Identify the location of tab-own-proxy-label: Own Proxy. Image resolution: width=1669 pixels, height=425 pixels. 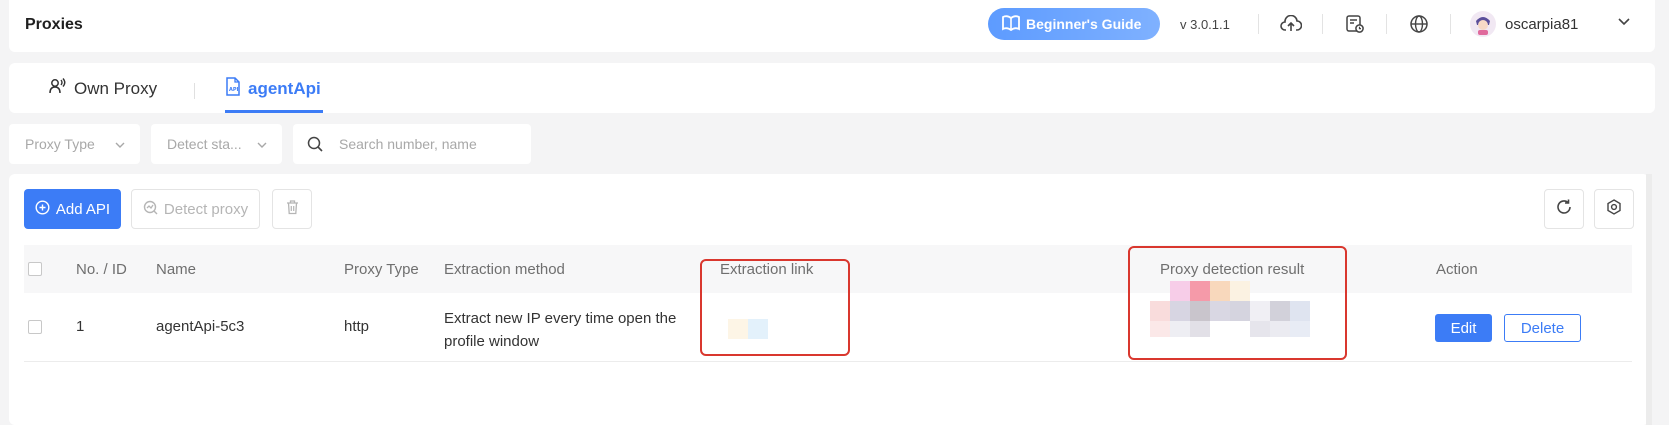
(116, 88).